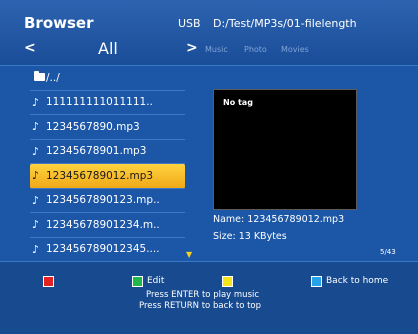  What do you see at coordinates (285, 149) in the screenshot?
I see `preview-pane: No tag` at bounding box center [285, 149].